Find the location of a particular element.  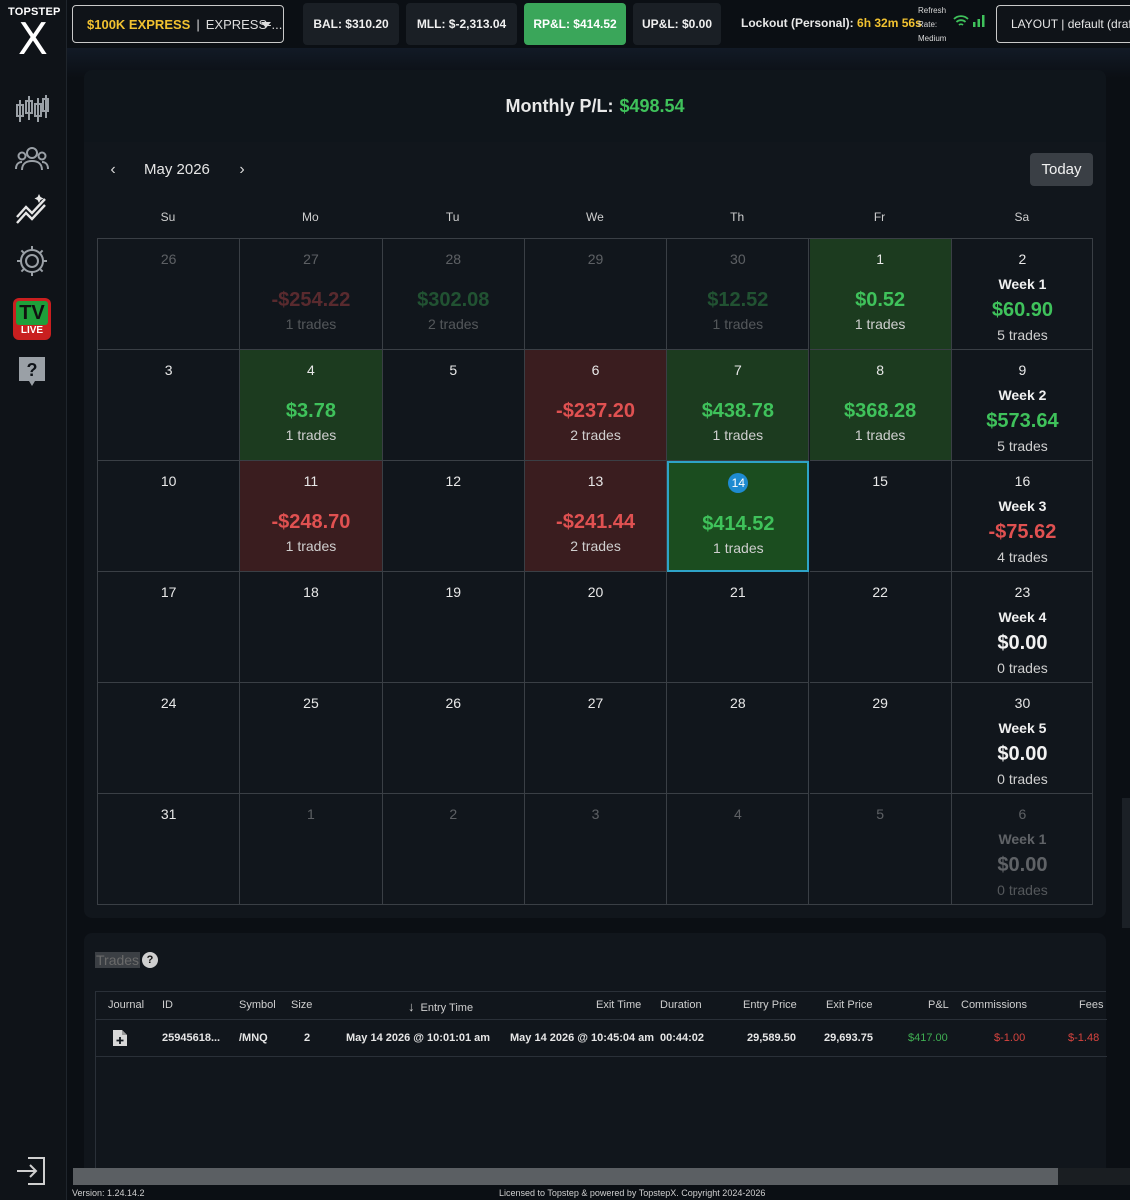

horizontal-scrollbar is located at coordinates (601, 1176).